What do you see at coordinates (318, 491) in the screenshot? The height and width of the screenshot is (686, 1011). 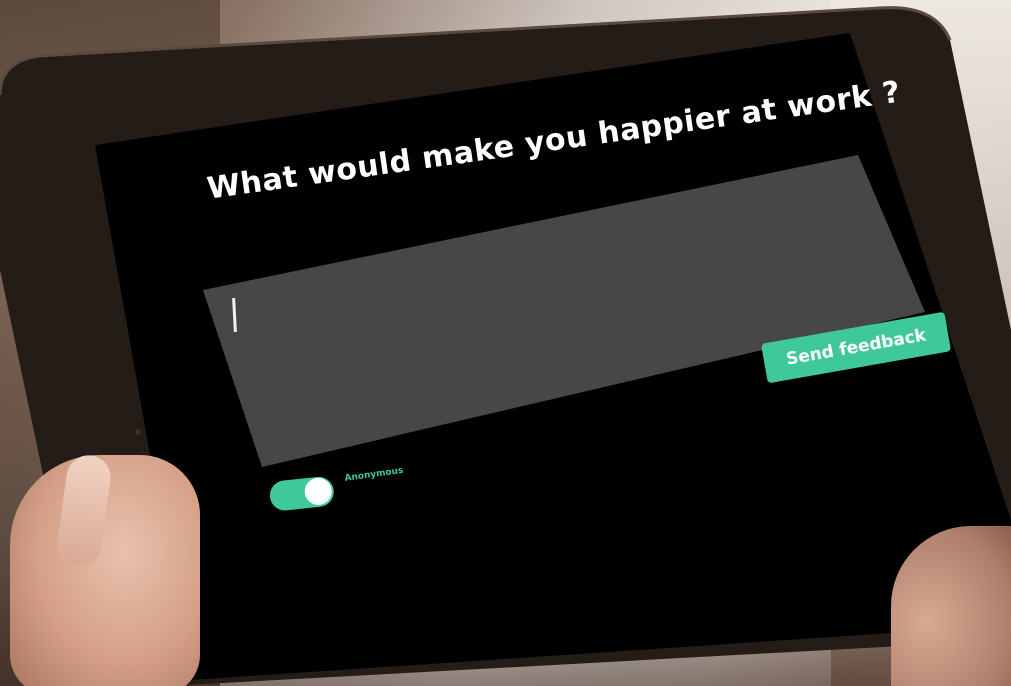 I see `toggle-knob` at bounding box center [318, 491].